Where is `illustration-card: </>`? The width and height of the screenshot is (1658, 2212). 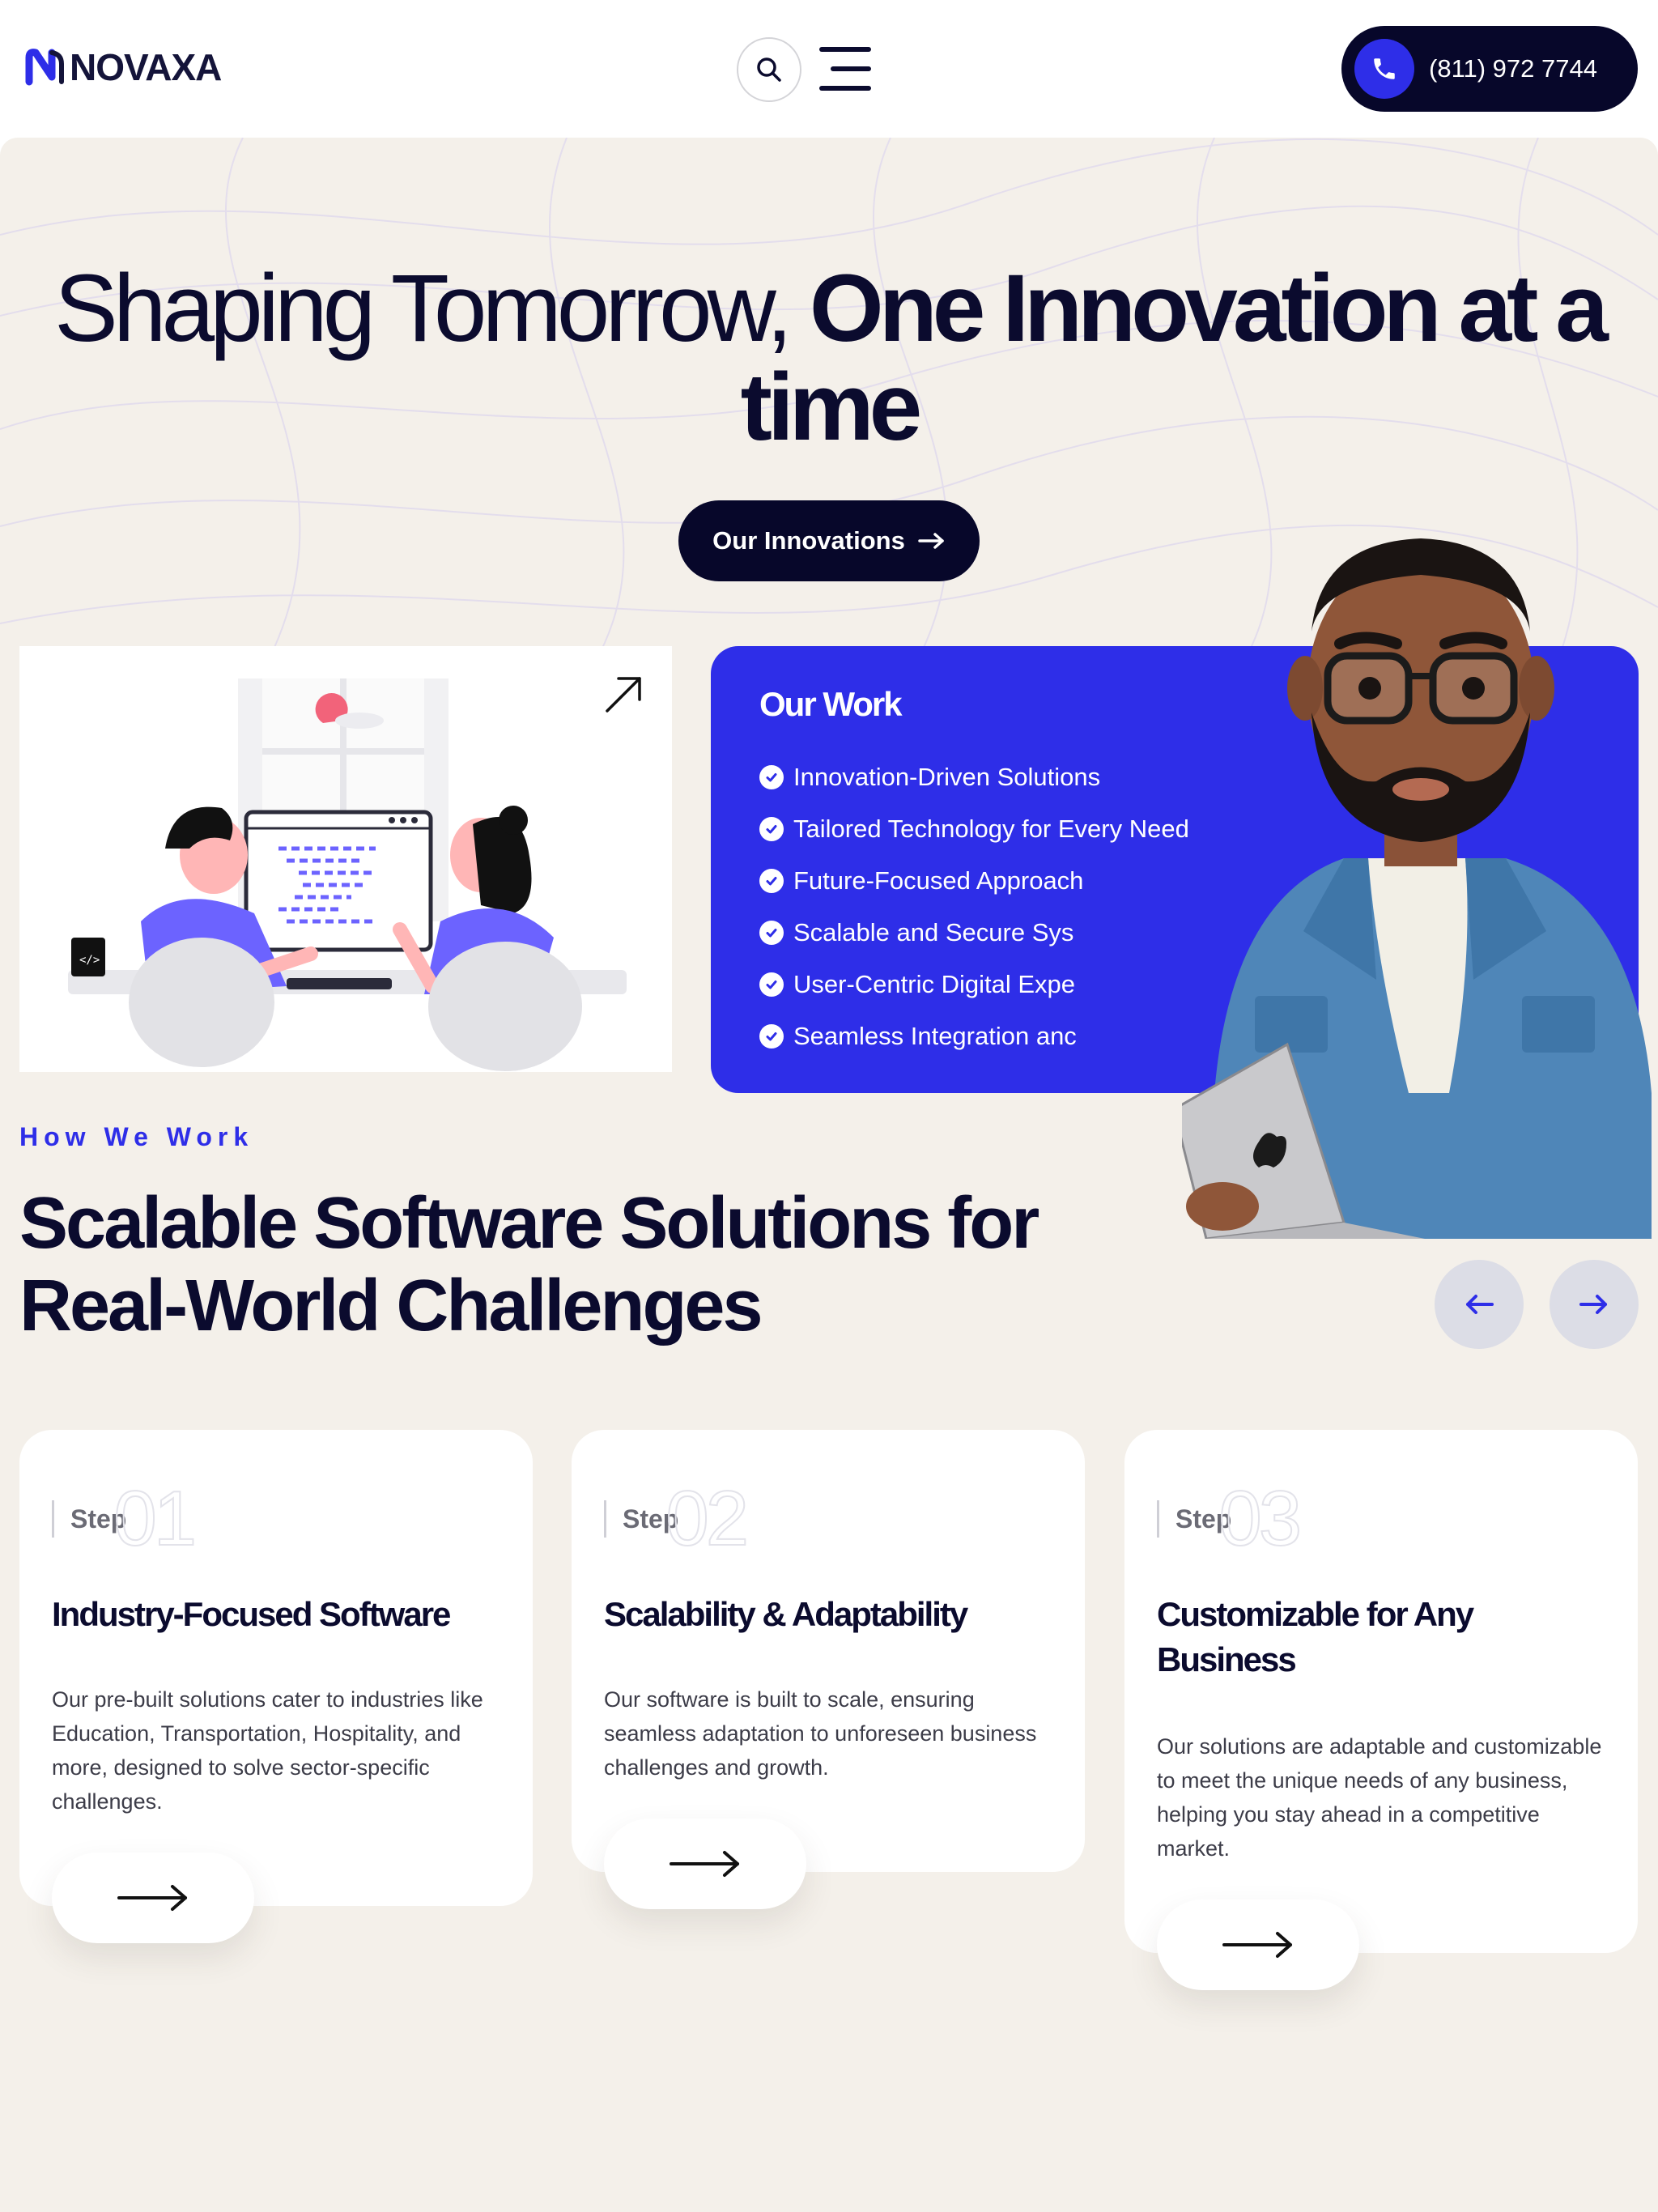 illustration-card: </> is located at coordinates (345, 859).